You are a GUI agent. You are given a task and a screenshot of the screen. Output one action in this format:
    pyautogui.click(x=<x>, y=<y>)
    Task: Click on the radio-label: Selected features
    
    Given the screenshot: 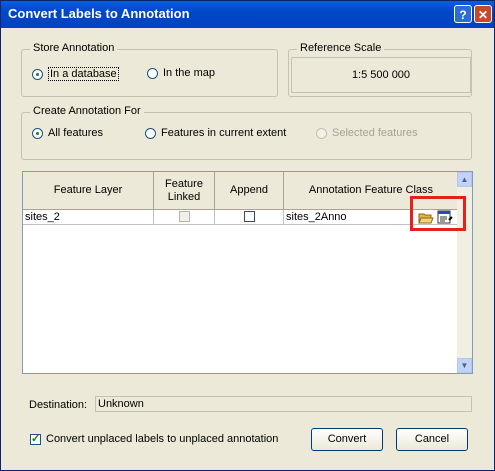 What is the action you would take?
    pyautogui.click(x=375, y=133)
    